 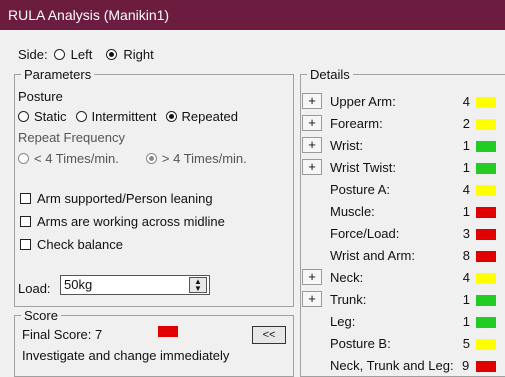 I want to click on detail-label: Wrist and Arm:, so click(x=373, y=255).